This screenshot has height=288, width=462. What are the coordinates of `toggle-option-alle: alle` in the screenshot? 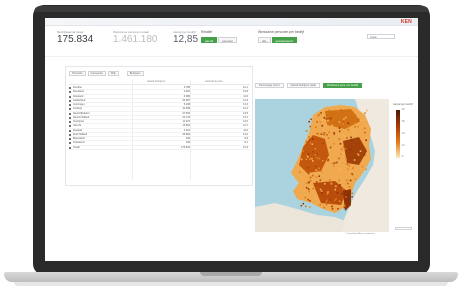 It's located at (264, 40).